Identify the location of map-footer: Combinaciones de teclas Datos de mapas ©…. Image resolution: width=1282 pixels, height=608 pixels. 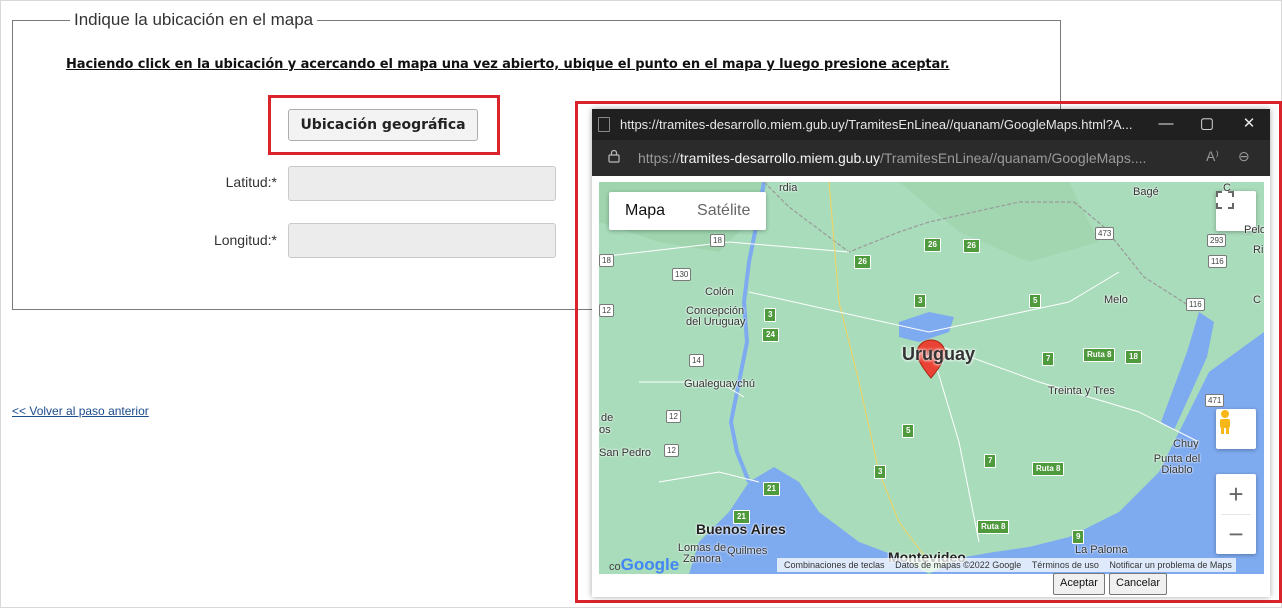
(1006, 565).